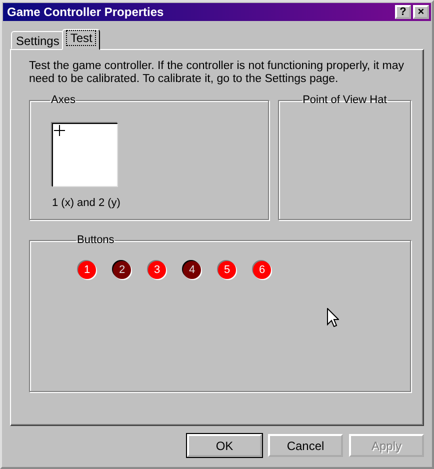  Describe the element at coordinates (122, 270) in the screenshot. I see `button-indicator: 2` at that location.